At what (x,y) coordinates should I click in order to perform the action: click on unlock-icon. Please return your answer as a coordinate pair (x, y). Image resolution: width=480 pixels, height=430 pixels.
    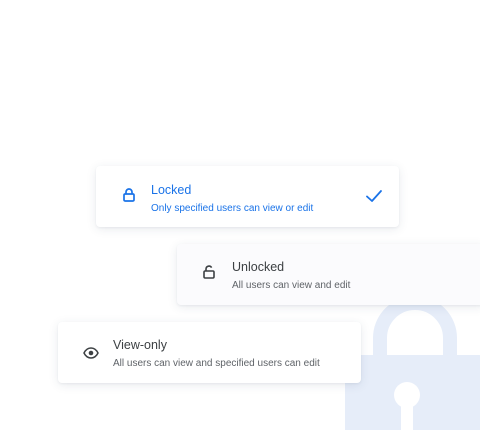
    Looking at the image, I should click on (209, 272).